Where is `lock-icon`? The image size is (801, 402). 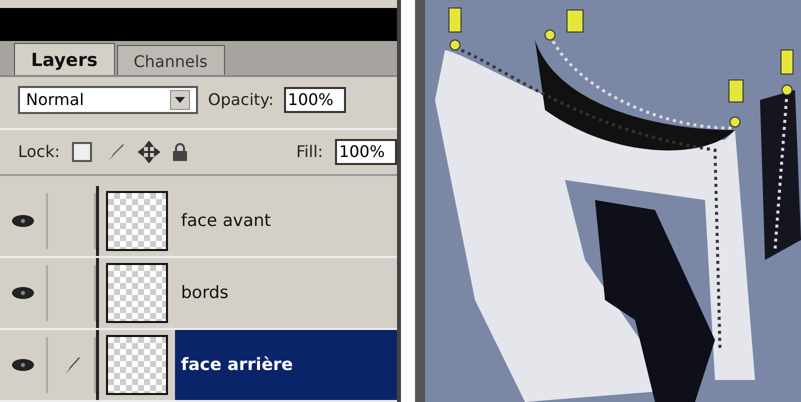
lock-icon is located at coordinates (180, 152).